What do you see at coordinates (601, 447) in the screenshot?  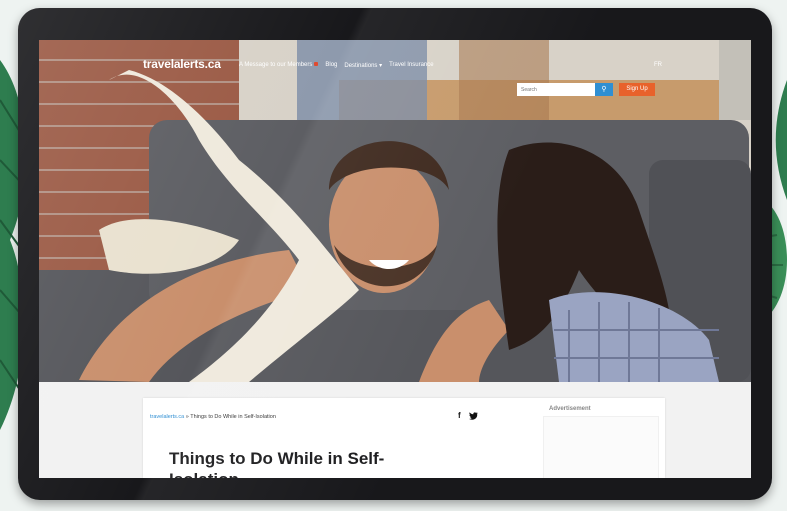 I see `advertisement-slot` at bounding box center [601, 447].